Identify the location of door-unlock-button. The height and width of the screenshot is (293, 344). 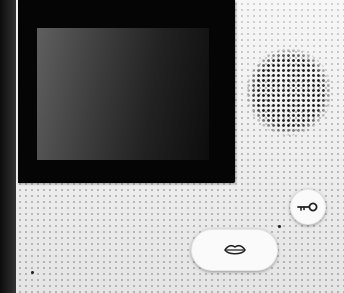
(308, 207).